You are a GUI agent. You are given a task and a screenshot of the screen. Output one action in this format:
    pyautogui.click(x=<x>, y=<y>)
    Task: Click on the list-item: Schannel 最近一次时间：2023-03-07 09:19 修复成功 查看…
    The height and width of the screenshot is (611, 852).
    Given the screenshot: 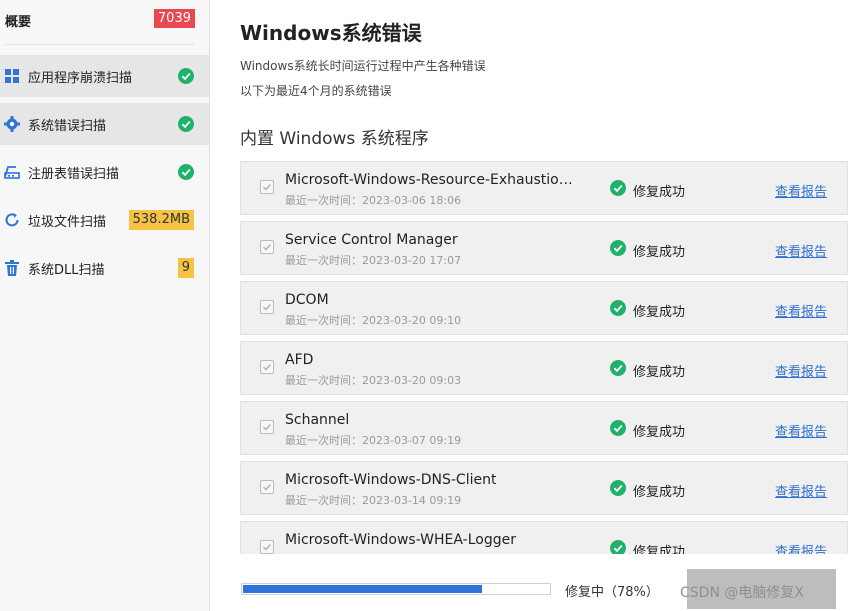 What is the action you would take?
    pyautogui.click(x=544, y=428)
    